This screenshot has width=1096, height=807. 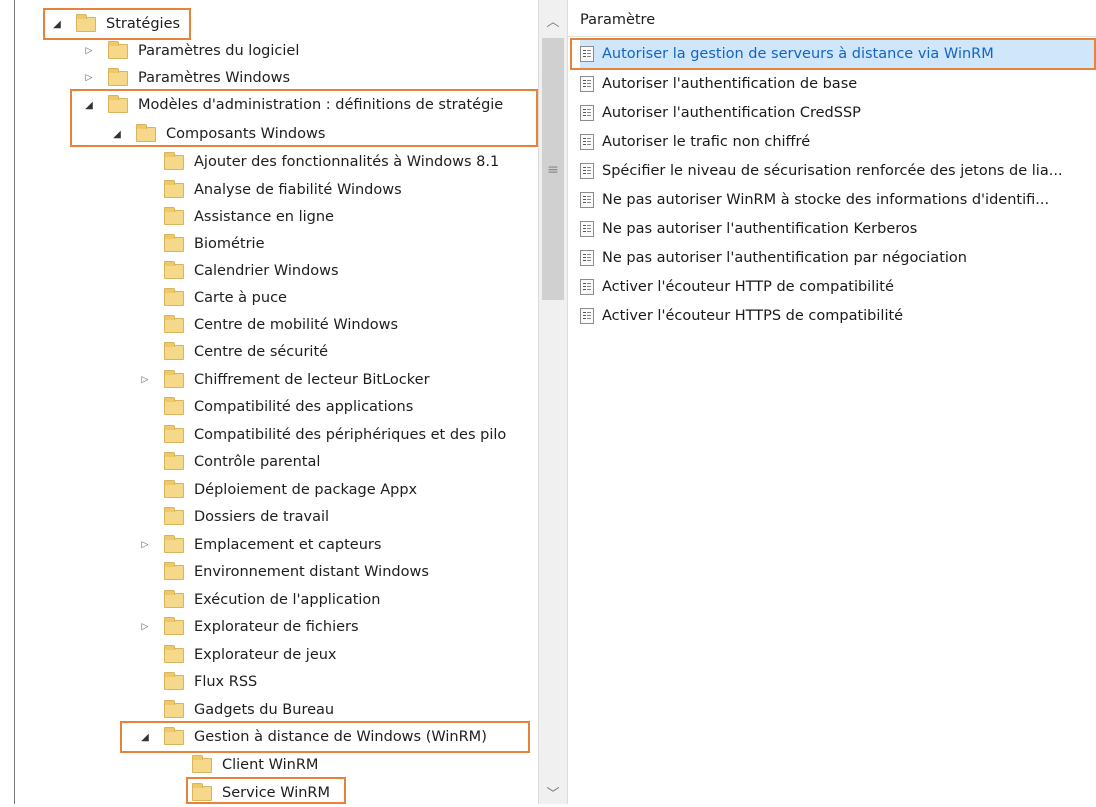 I want to click on tree-item-winrm: ◢ Gestion à distance de Windows (WinRM), so click(x=312, y=737).